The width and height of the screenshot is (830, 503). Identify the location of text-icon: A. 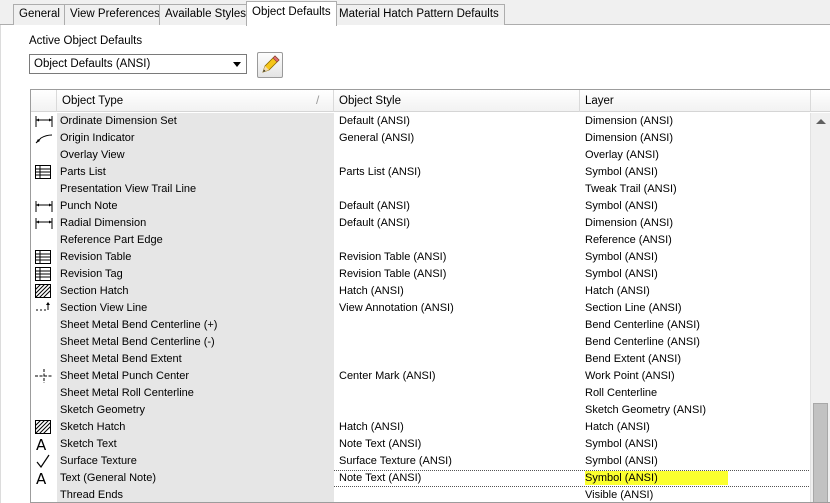
(44, 444).